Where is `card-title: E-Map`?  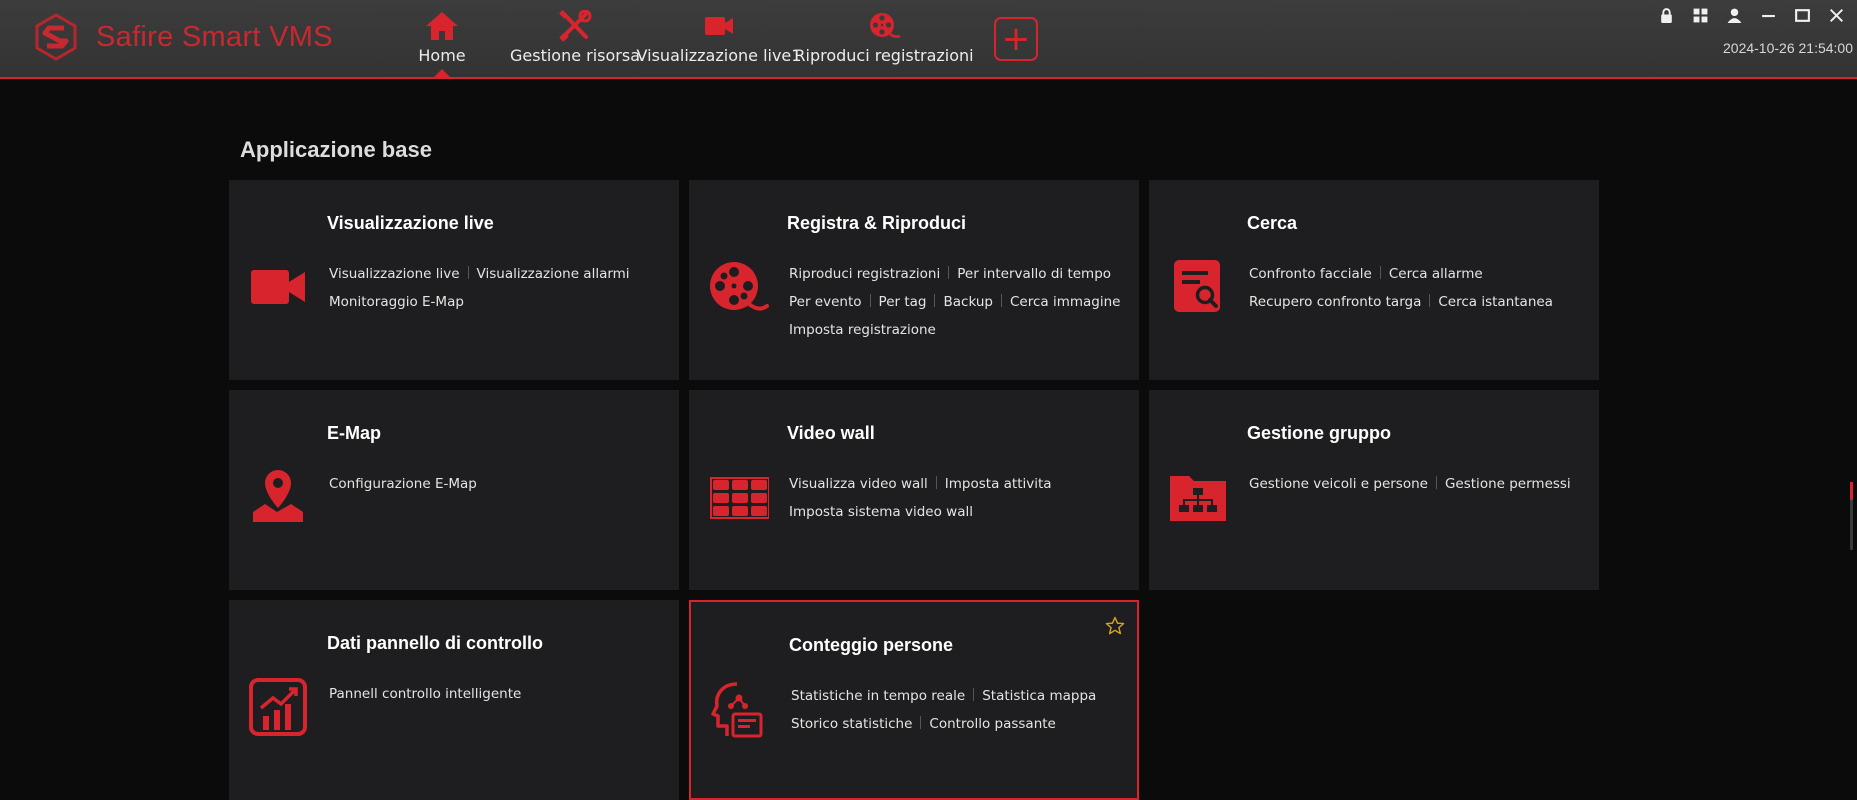
card-title: E-Map is located at coordinates (354, 433).